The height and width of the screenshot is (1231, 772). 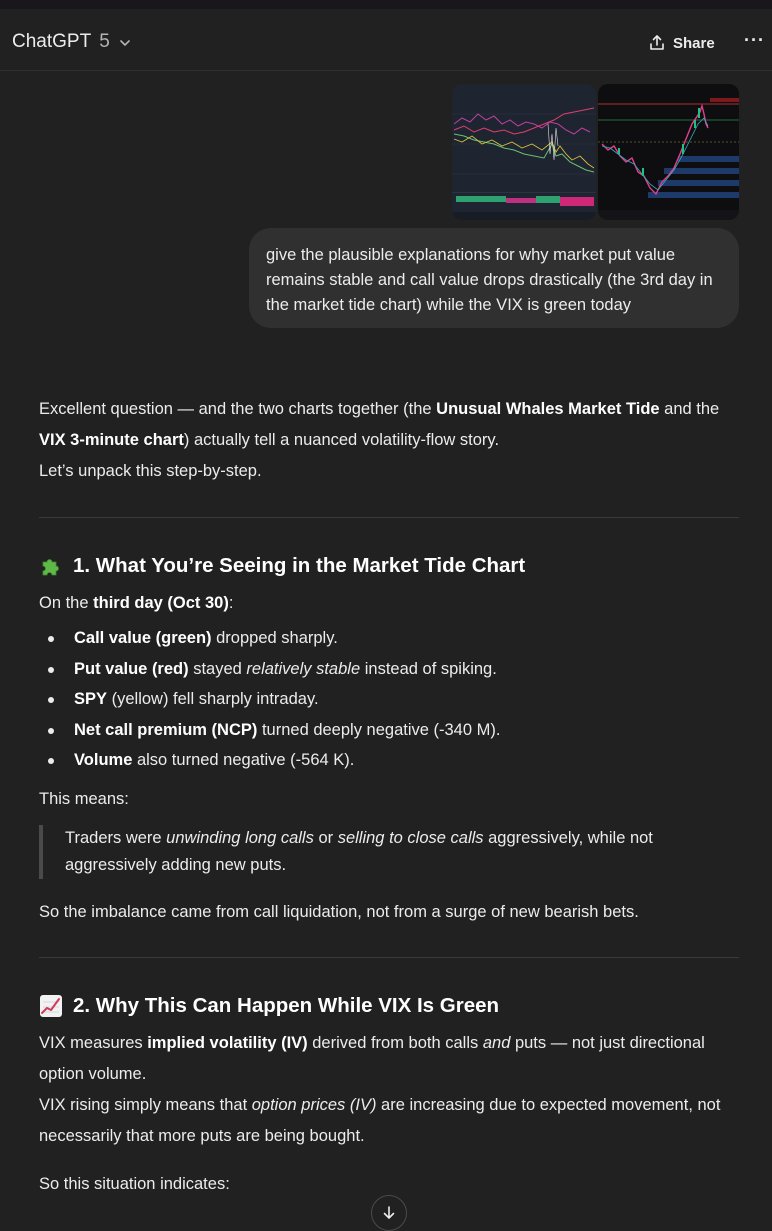 What do you see at coordinates (145, 1104) in the screenshot?
I see `para-text: VIX rising simply means that` at bounding box center [145, 1104].